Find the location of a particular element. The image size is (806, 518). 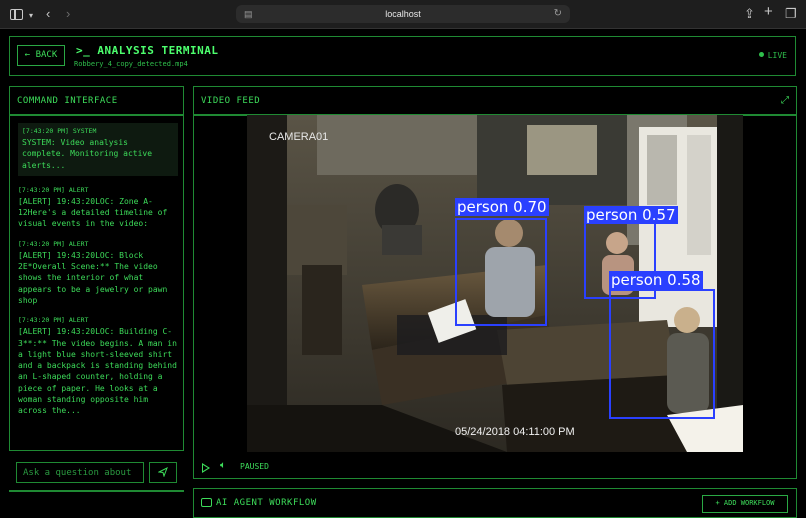

detection-label: person 0.70 is located at coordinates (502, 207).